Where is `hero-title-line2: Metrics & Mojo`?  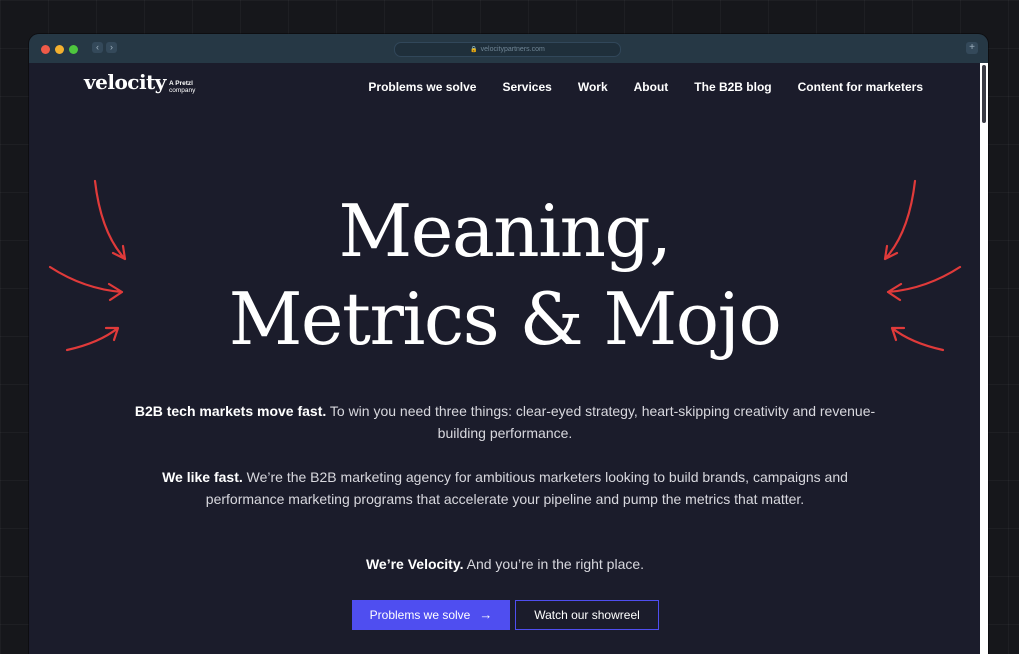 hero-title-line2: Metrics & Mojo is located at coordinates (505, 319).